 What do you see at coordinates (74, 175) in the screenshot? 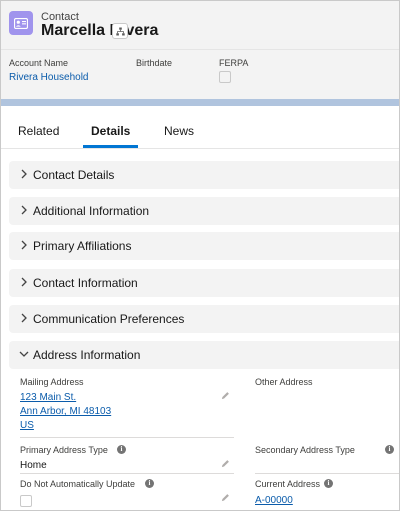
I see `section-title: Contact Details` at bounding box center [74, 175].